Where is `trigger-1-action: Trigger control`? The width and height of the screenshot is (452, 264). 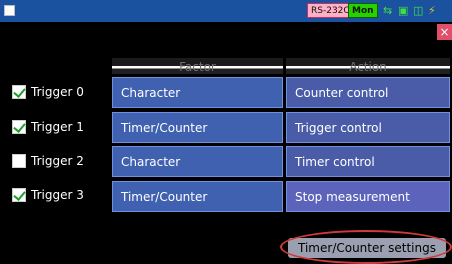
trigger-1-action: Trigger control is located at coordinates (368, 127).